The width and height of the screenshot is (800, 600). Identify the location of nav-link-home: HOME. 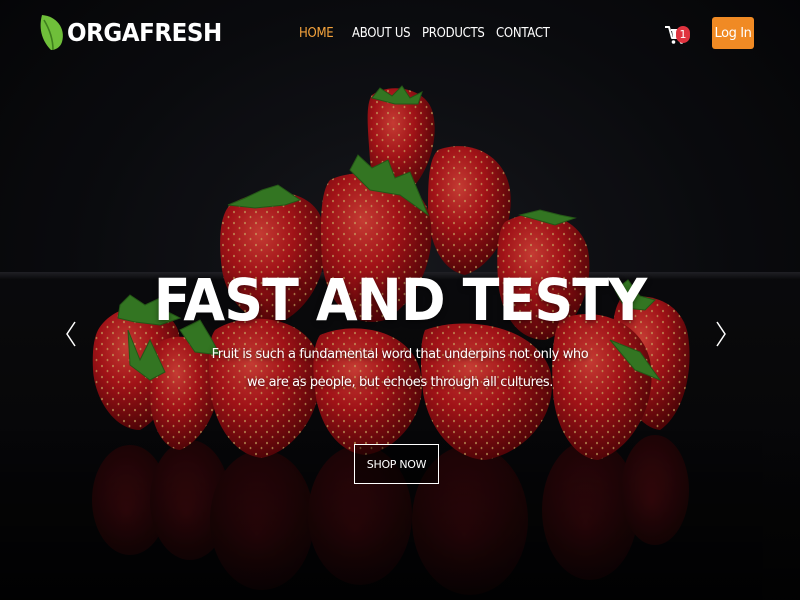
(316, 33).